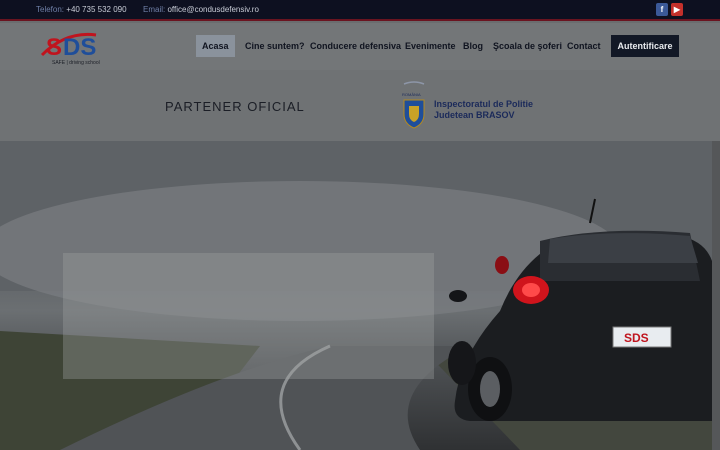  I want to click on nav-cine-suntem: Cine suntem?, so click(275, 46).